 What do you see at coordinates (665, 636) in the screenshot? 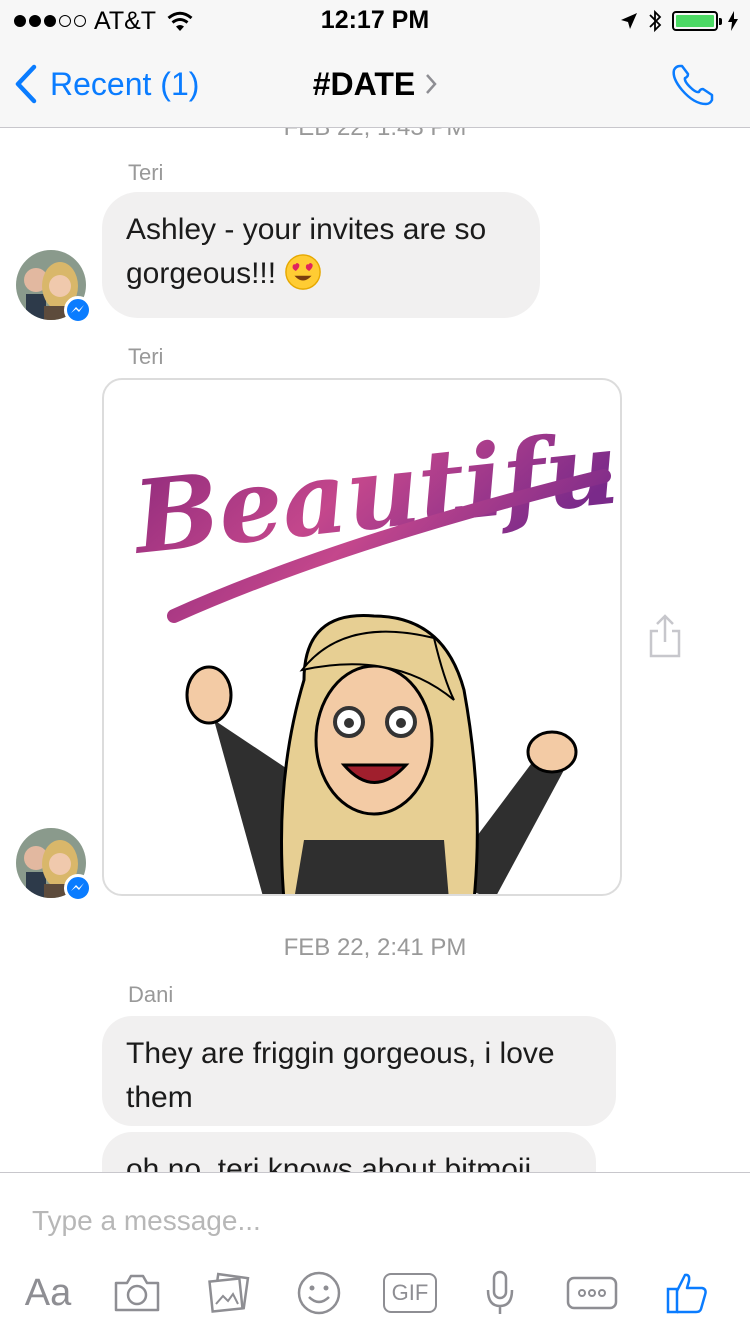
I see `share-icon` at bounding box center [665, 636].